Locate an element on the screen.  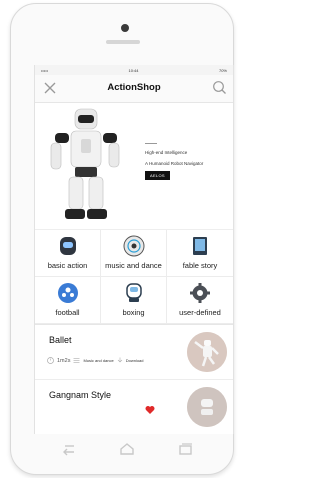
banner-headline: High-end Intelligence is located at coordinates (166, 152).